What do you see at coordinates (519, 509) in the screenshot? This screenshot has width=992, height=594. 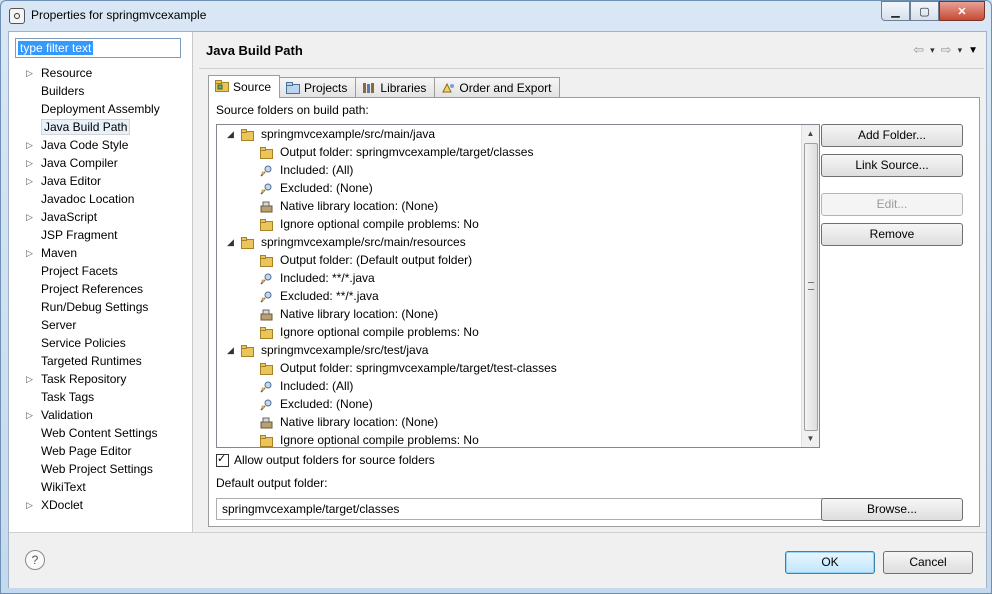 I see `default-output-field: springmvcexample/target/classes` at bounding box center [519, 509].